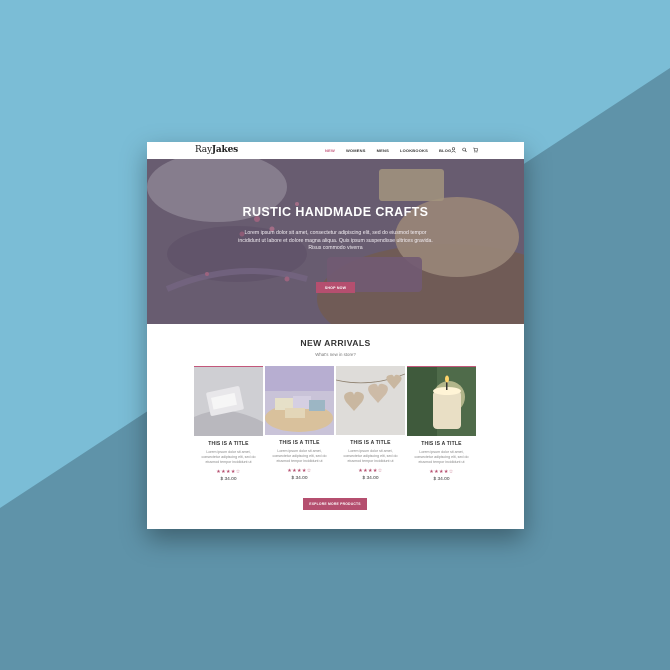  Describe the element at coordinates (475, 150) in the screenshot. I see `cart-icon` at that location.